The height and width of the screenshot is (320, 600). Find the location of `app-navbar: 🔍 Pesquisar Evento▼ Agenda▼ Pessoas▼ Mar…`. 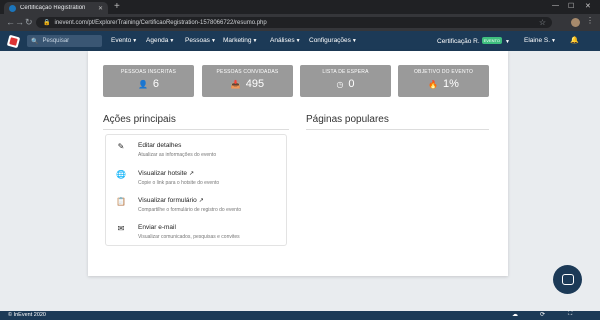

app-navbar: 🔍 Pesquisar Evento▼ Agenda▼ Pessoas▼ Mar… is located at coordinates (300, 41).